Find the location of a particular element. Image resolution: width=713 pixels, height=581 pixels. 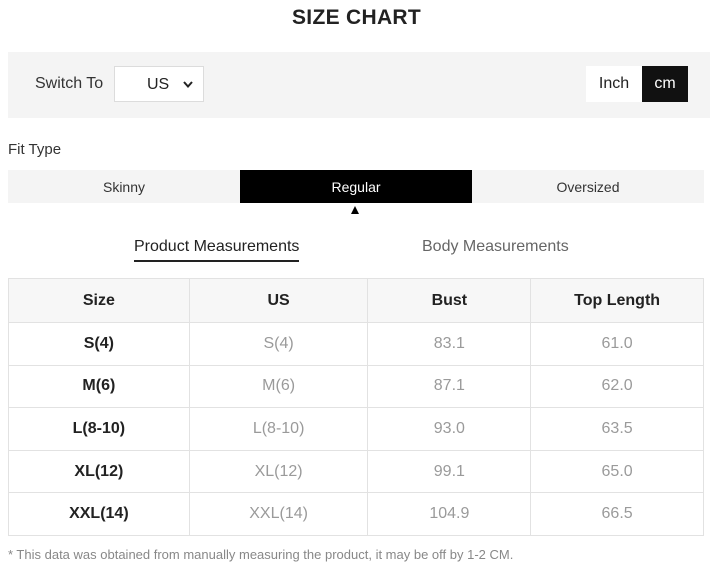

us-cell: XL(12) is located at coordinates (278, 471).